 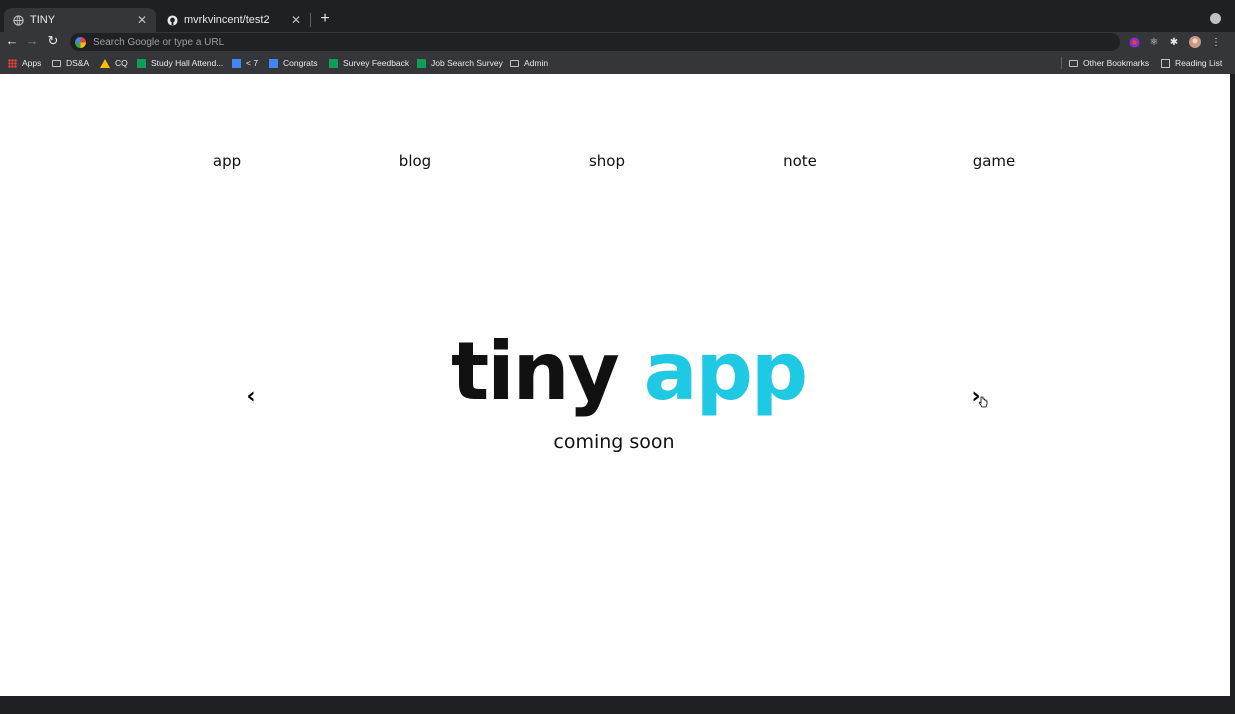 I want to click on drive-icon, so click(x=105, y=63).